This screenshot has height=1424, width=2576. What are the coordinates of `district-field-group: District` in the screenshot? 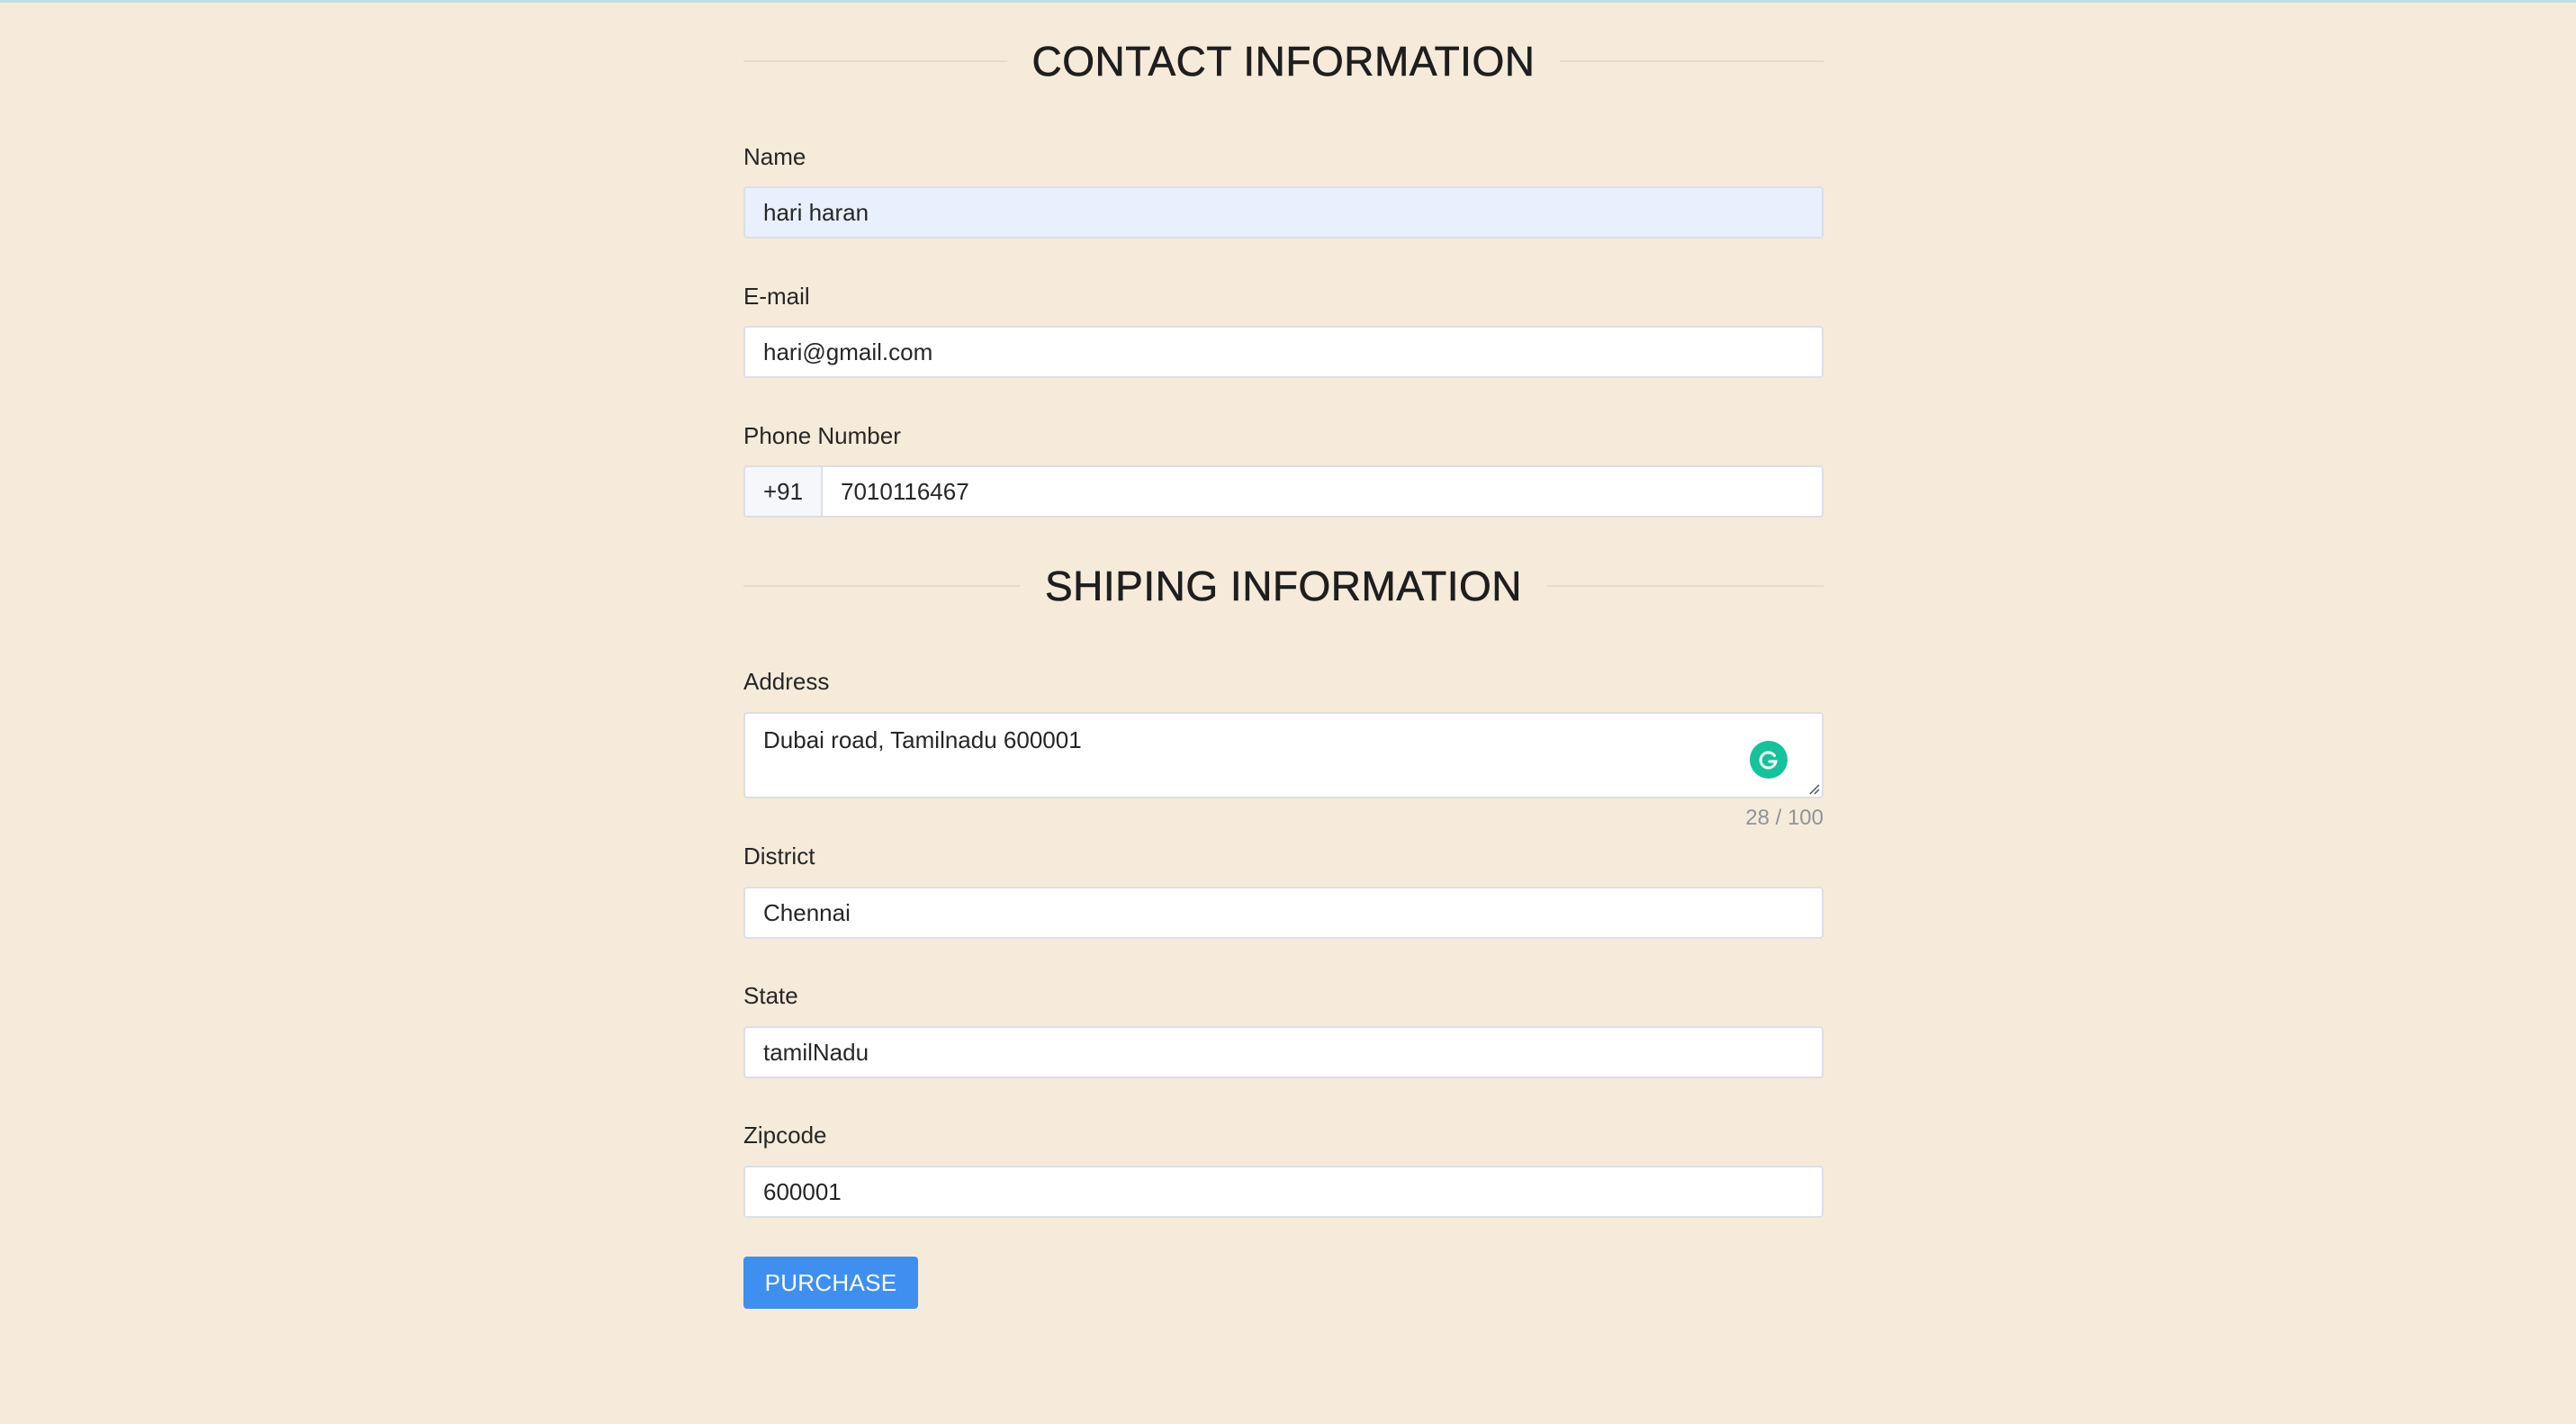 It's located at (779, 856).